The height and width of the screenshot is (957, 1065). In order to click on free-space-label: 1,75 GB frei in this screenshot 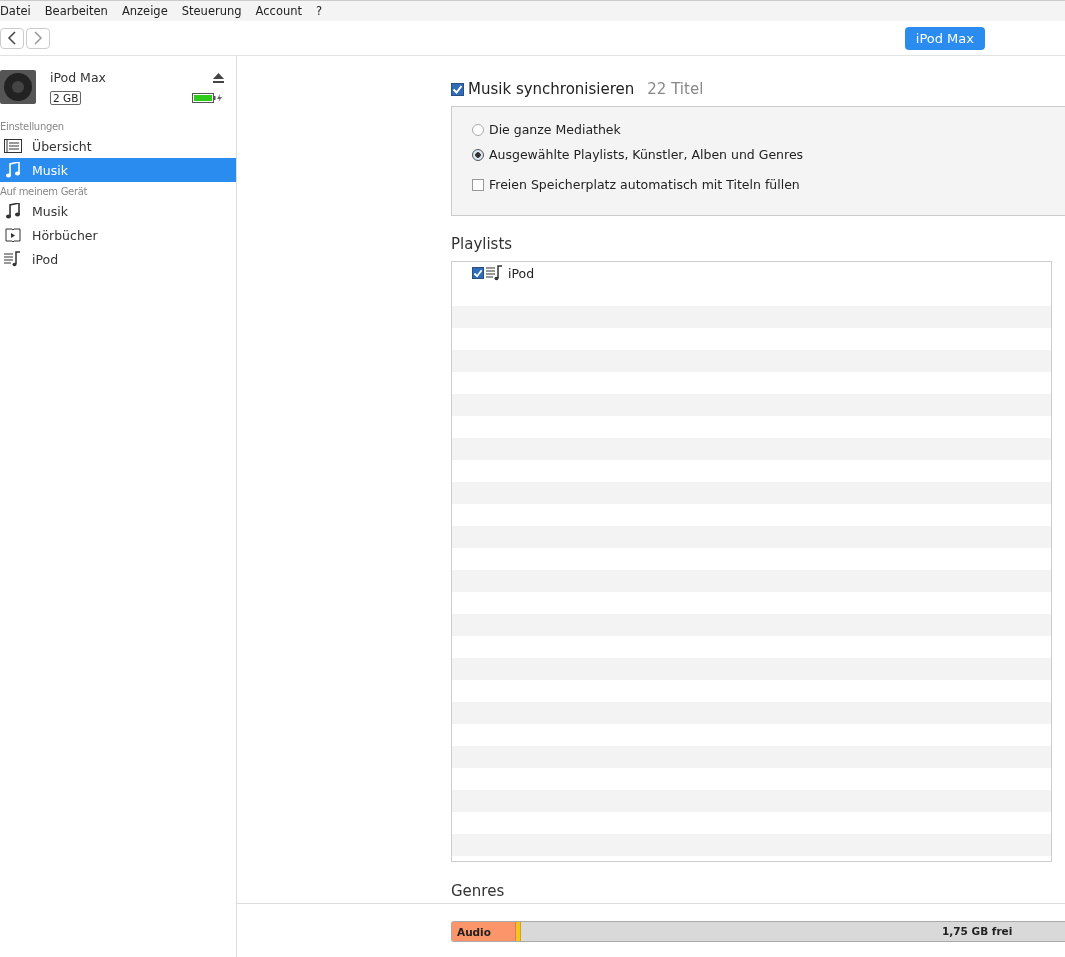, I will do `click(977, 931)`.